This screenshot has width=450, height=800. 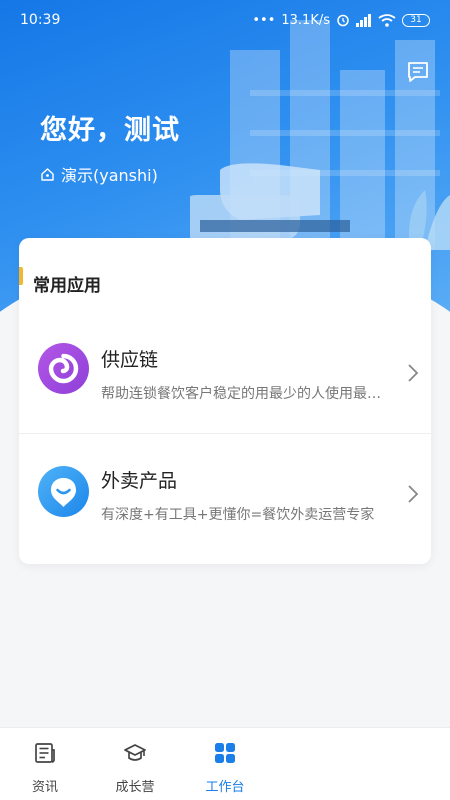 What do you see at coordinates (363, 20) in the screenshot?
I see `cellular-signal-icon` at bounding box center [363, 20].